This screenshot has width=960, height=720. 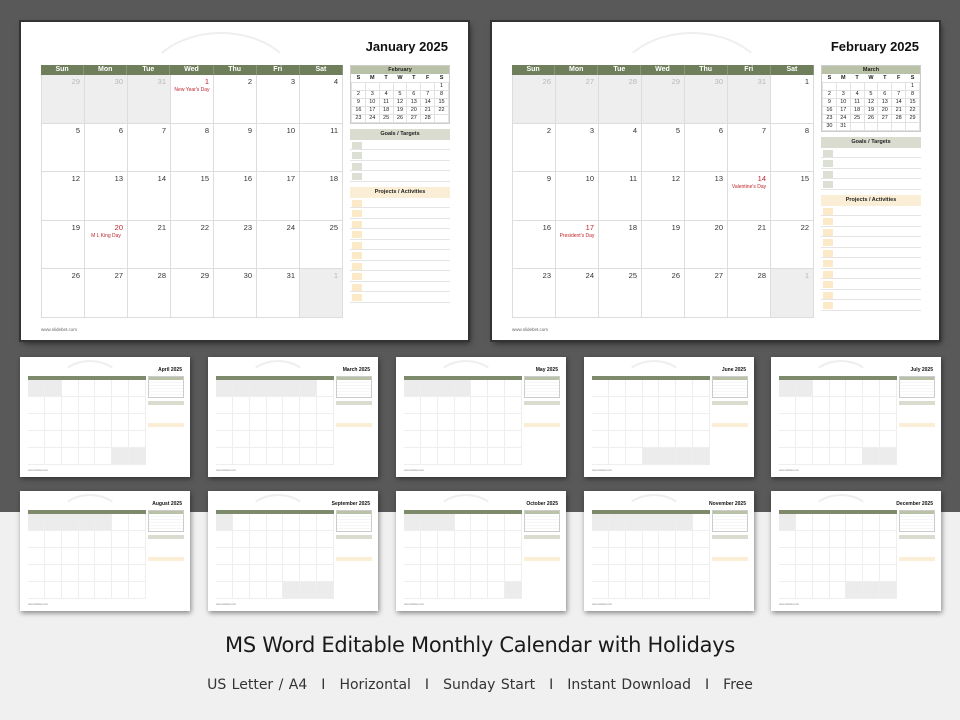 I want to click on day-cell: 9, so click(x=534, y=196).